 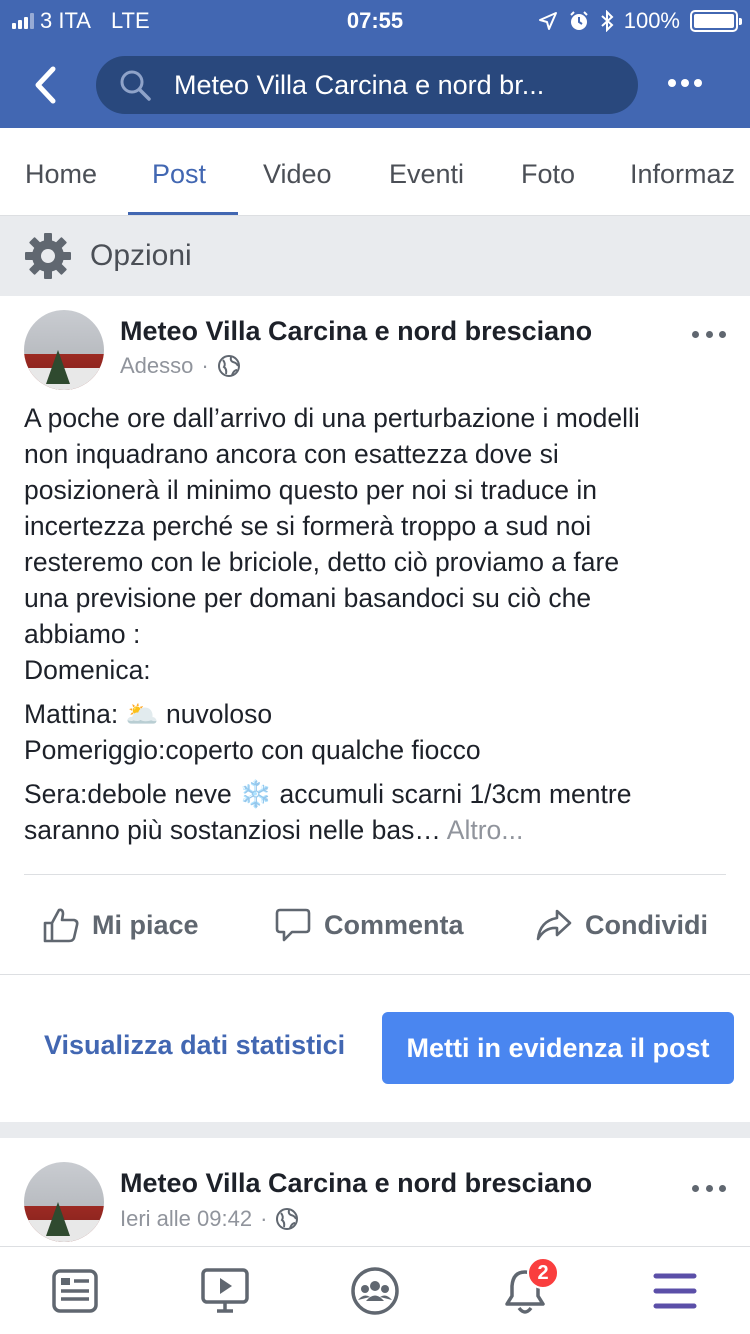 I want to click on tab-eventi: Eventi, so click(x=426, y=171).